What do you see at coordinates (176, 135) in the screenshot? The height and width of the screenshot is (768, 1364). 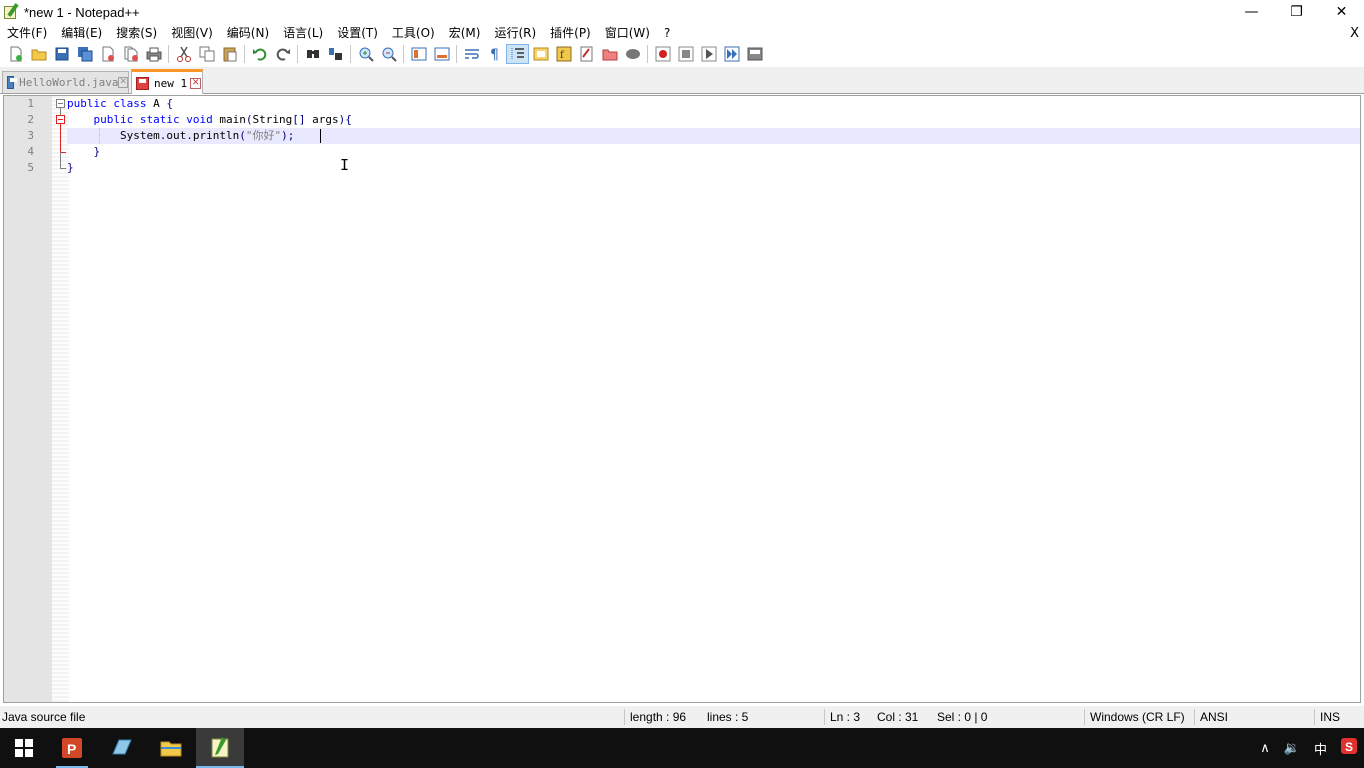 I see `code-token: out` at bounding box center [176, 135].